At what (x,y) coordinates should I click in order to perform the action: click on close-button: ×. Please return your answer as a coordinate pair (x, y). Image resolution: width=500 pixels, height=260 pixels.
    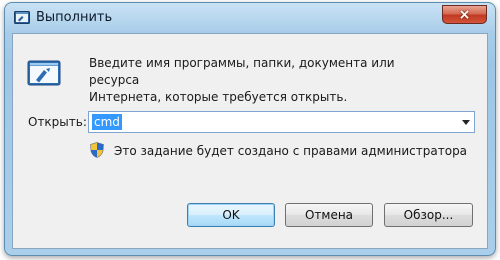
    Looking at the image, I should click on (464, 14).